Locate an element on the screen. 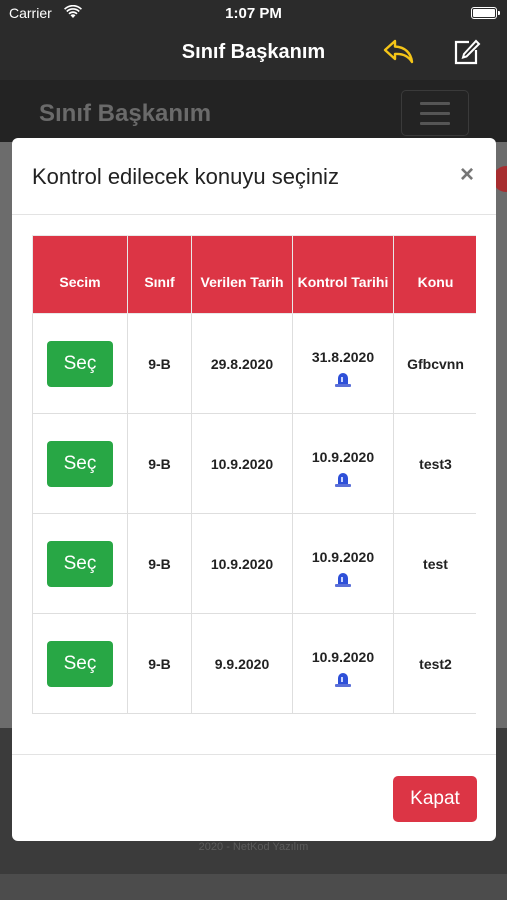 This screenshot has height=900, width=507. modal-title: Kontrol edilecek konuyu seçiniz is located at coordinates (185, 176).